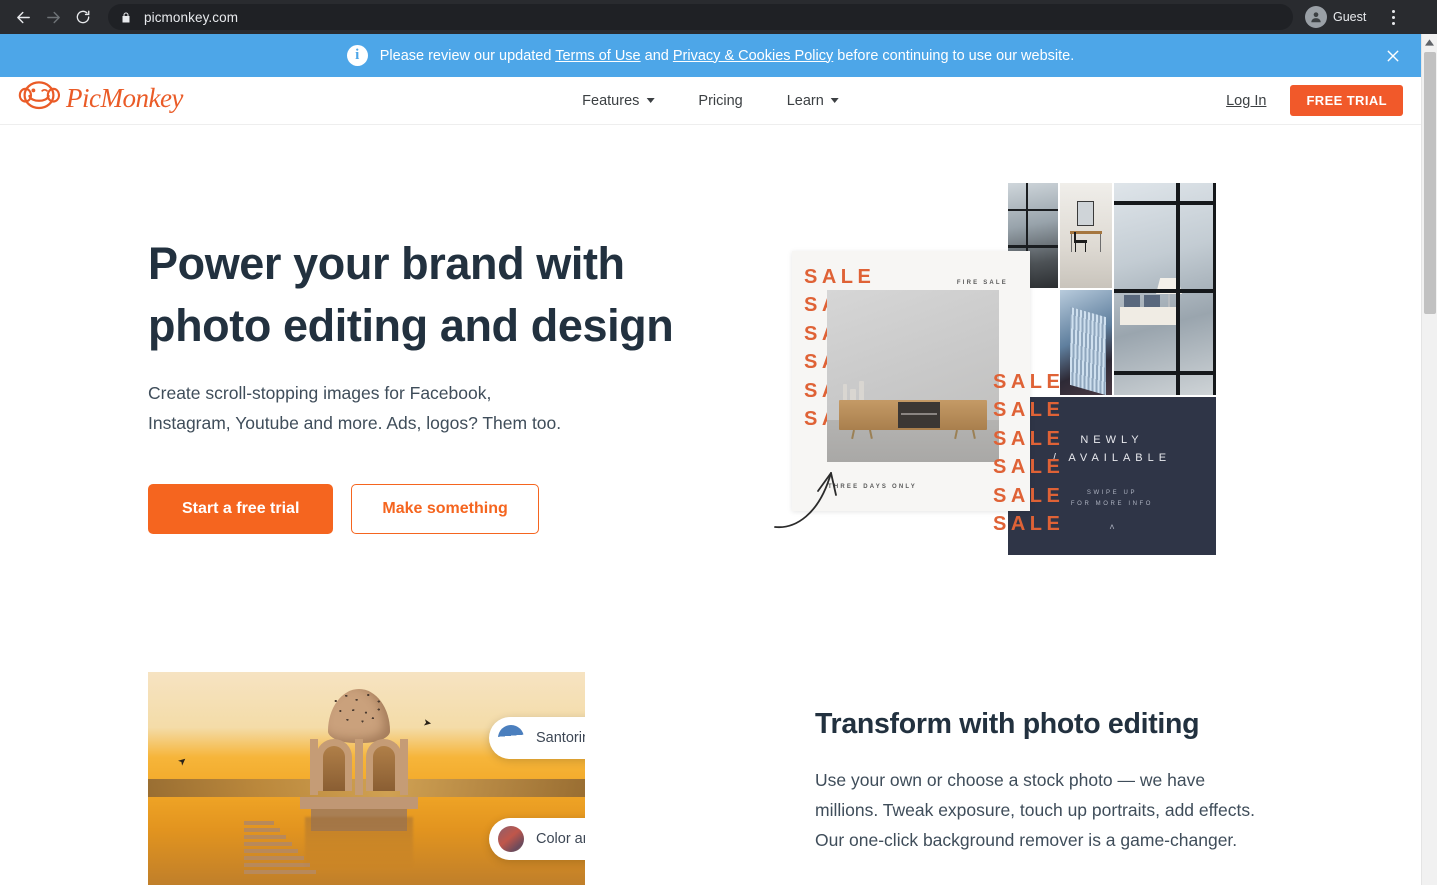 The height and width of the screenshot is (885, 1437). I want to click on sale-text-right: SALE SALE SALE SALE SALE SALE, so click(1028, 453).